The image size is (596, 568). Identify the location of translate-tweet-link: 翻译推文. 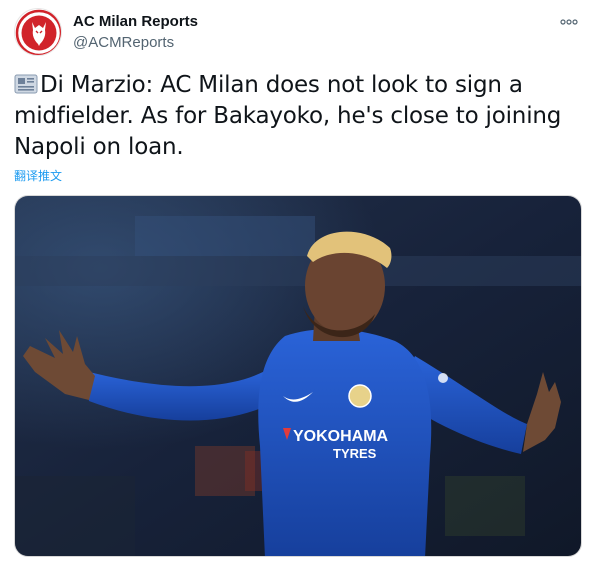
(38, 175).